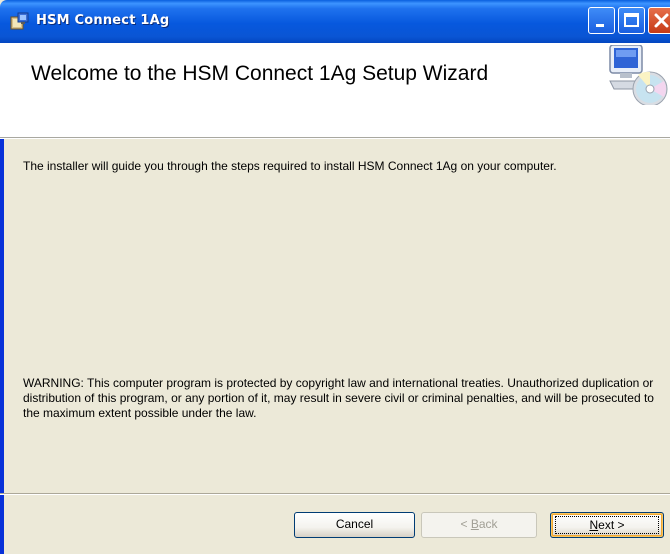 Image resolution: width=670 pixels, height=554 pixels. I want to click on maximize-button, so click(631, 20).